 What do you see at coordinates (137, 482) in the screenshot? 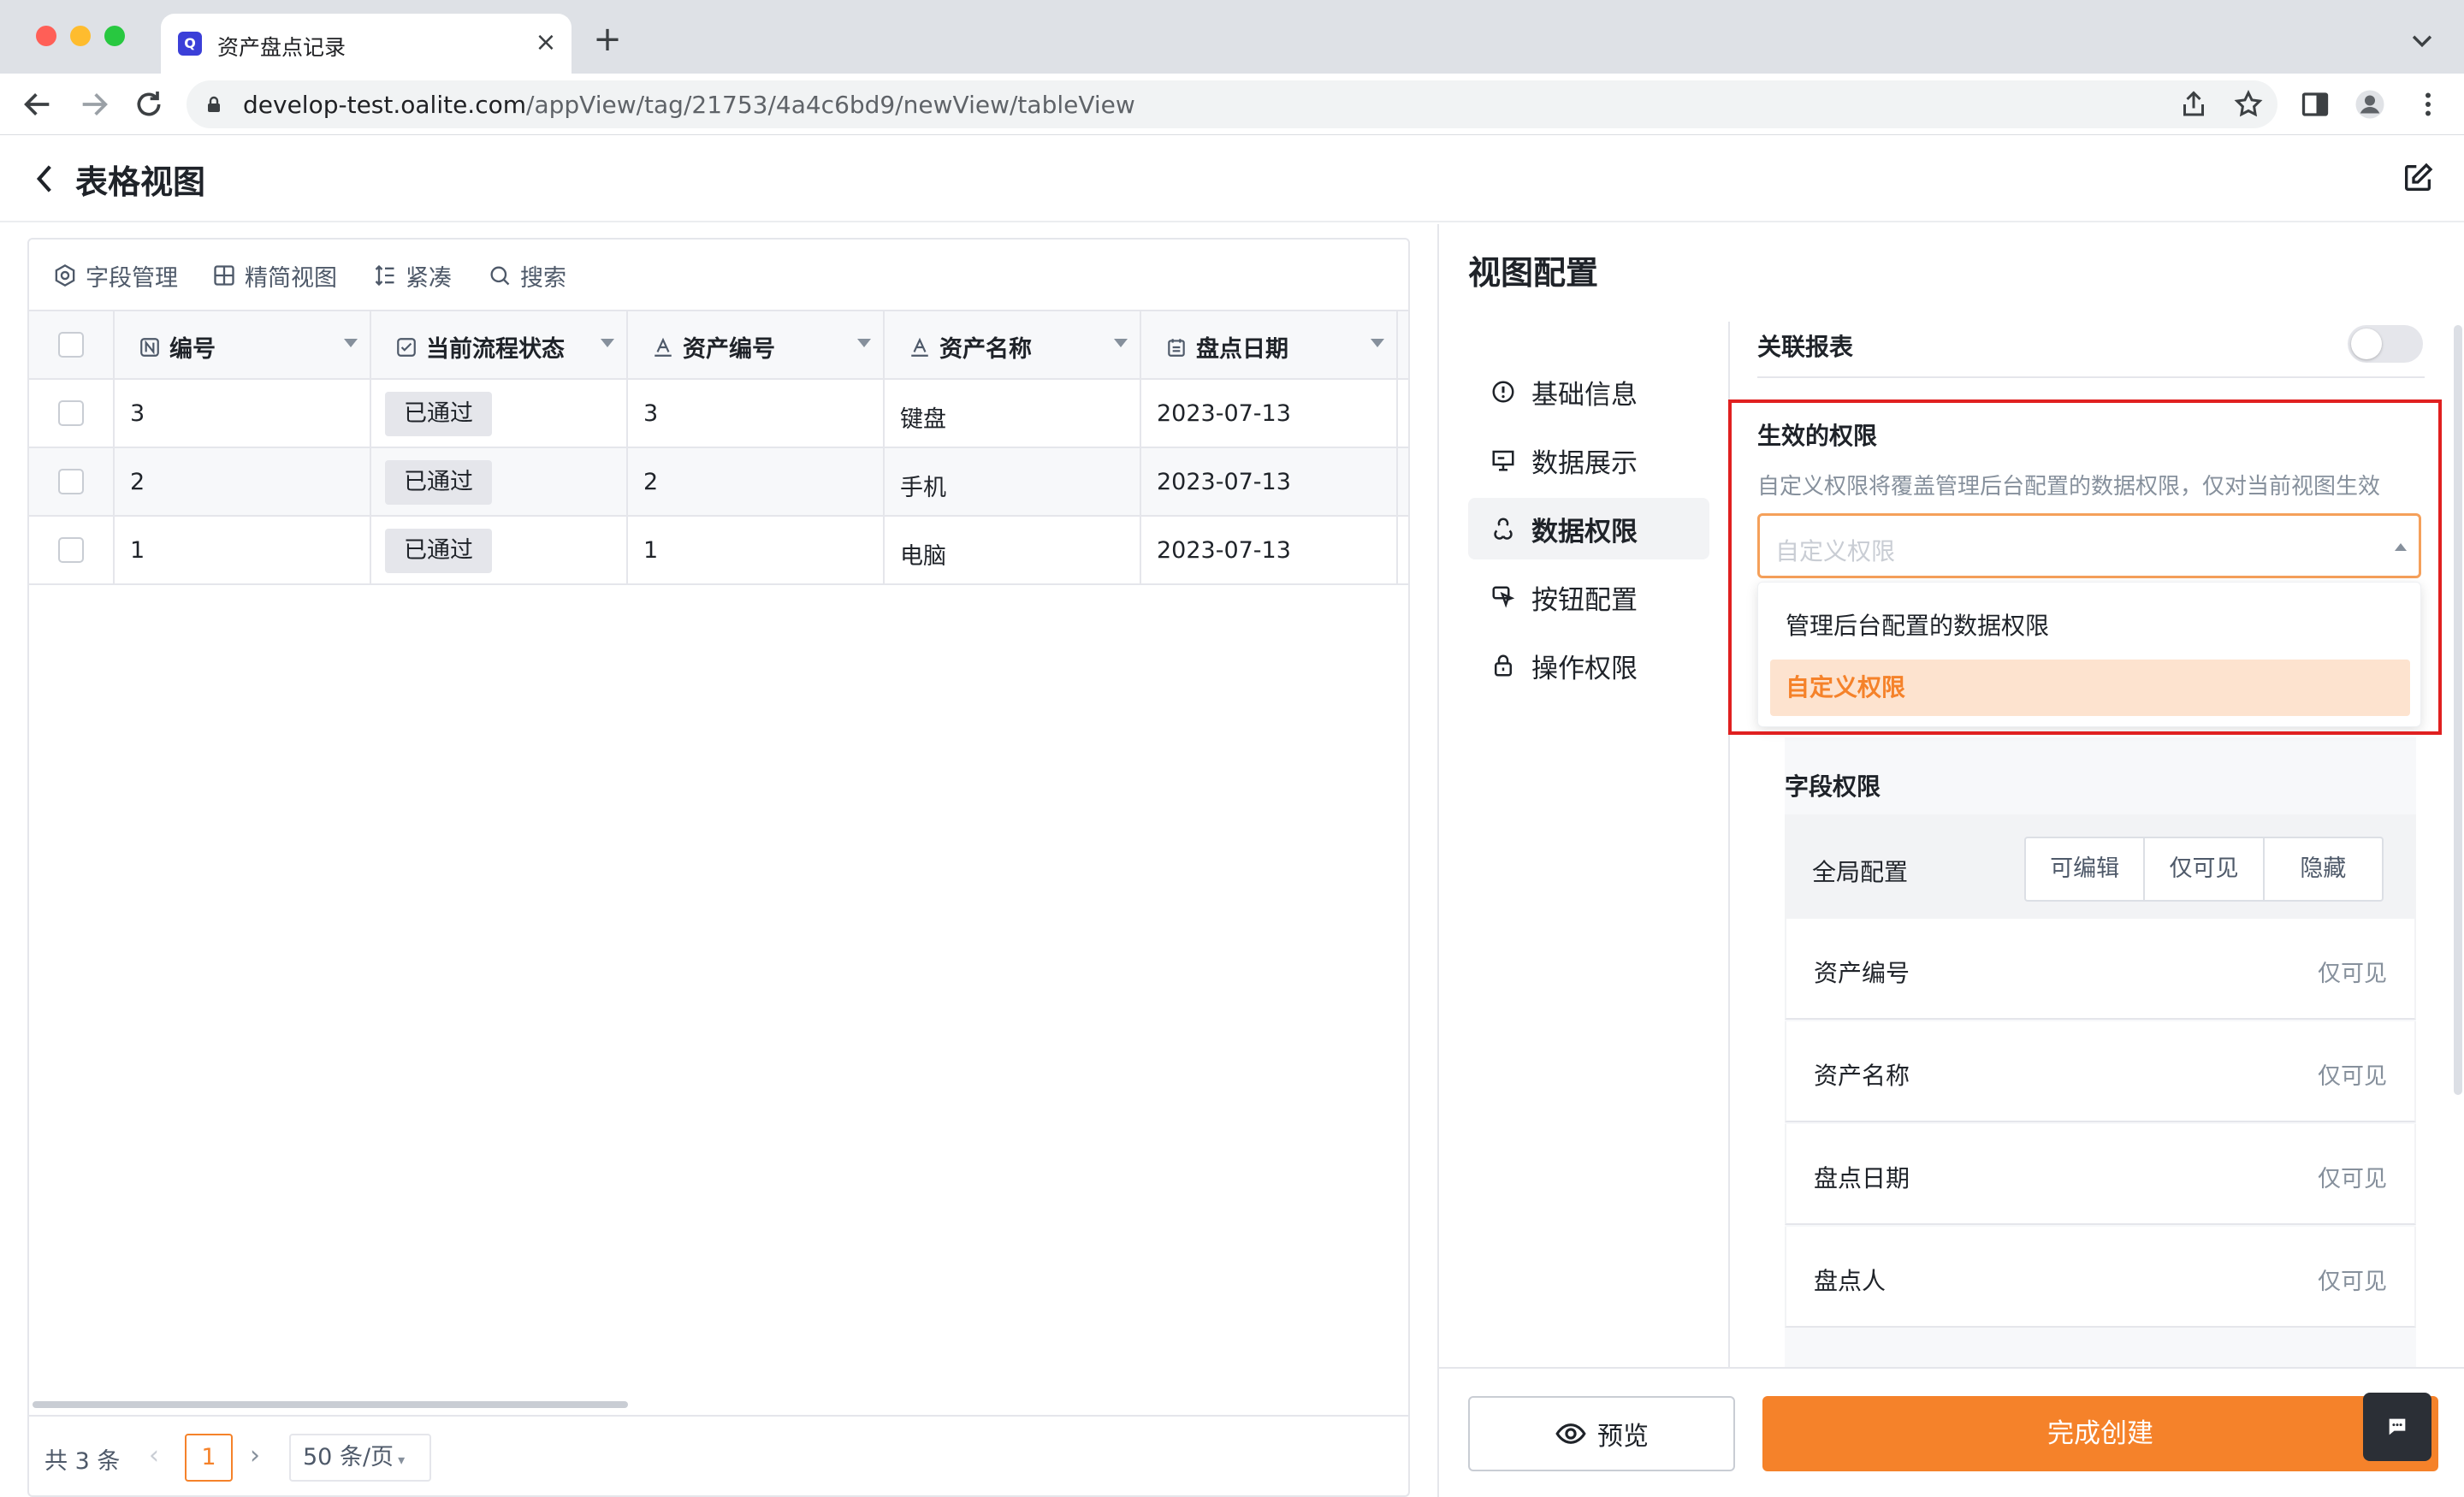
I see `cell-id: 2` at bounding box center [137, 482].